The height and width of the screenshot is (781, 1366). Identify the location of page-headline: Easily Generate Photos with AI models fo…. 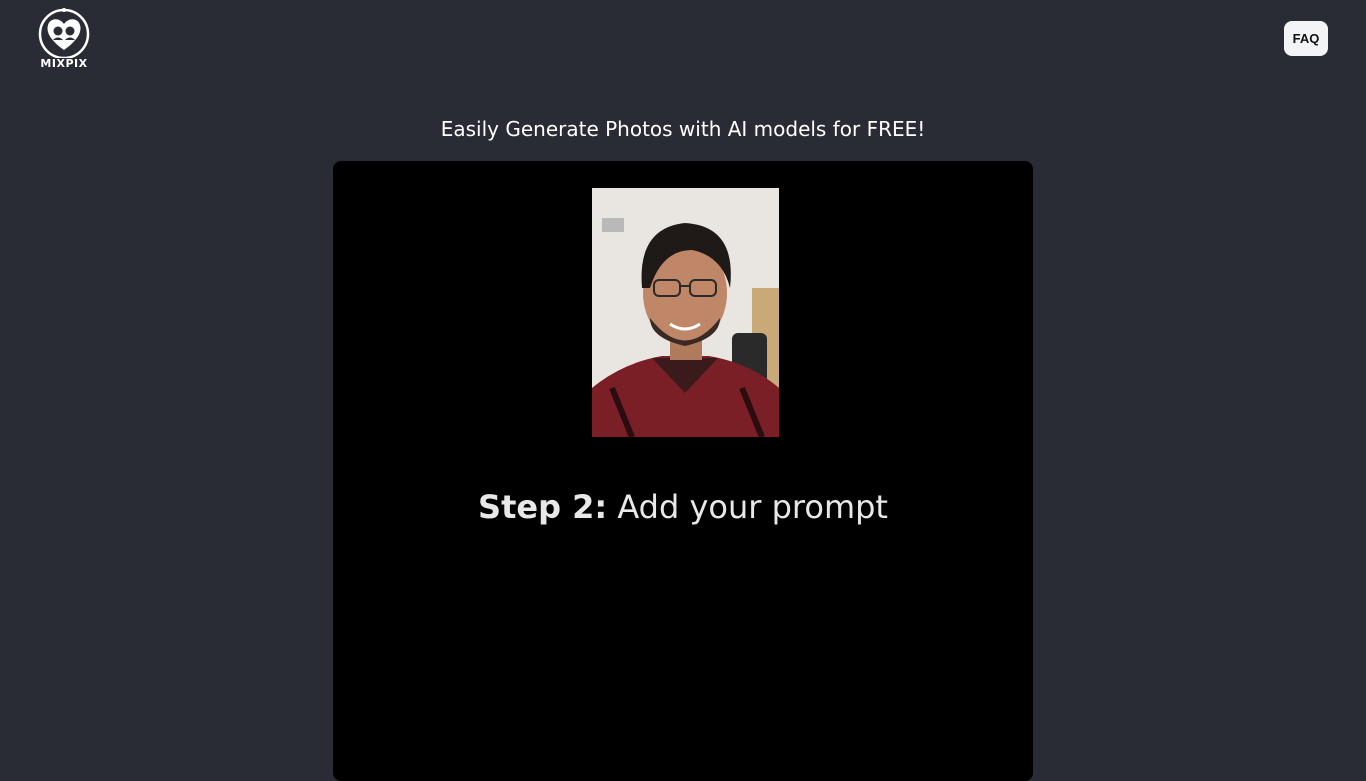
(683, 129).